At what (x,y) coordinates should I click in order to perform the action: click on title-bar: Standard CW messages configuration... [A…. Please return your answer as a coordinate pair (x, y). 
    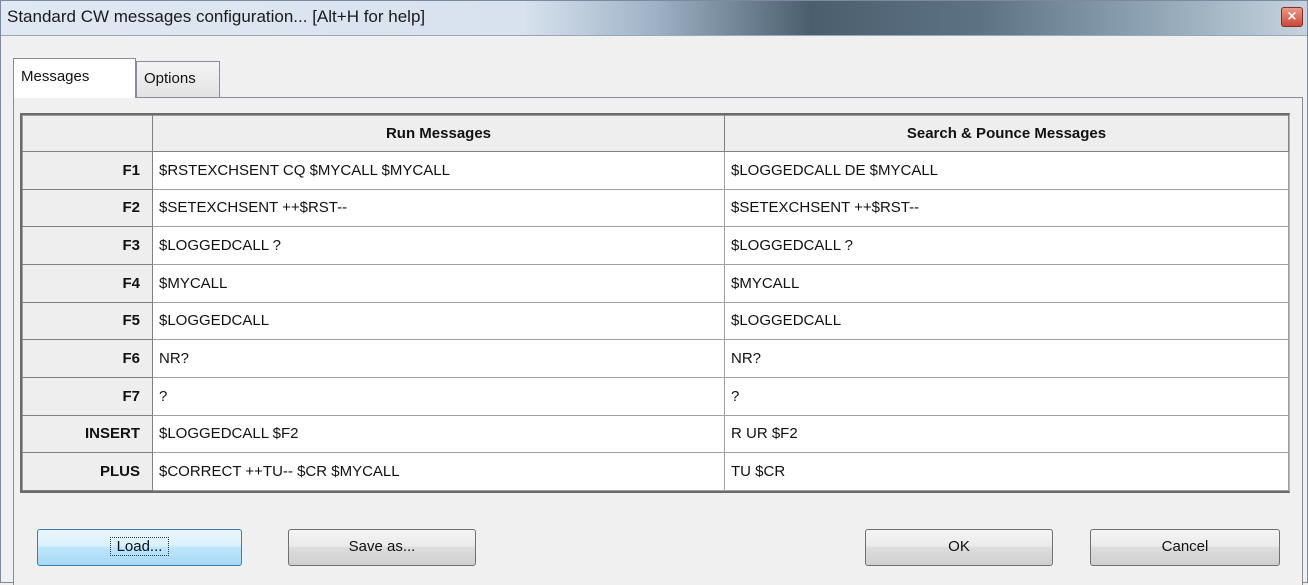
    Looking at the image, I should click on (654, 18).